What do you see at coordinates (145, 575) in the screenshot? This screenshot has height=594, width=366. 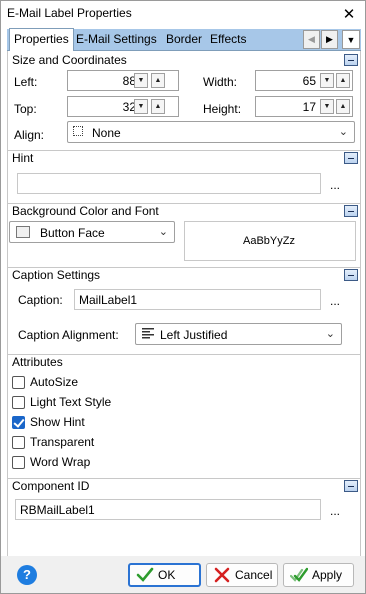 I see `checkmark-icon` at bounding box center [145, 575].